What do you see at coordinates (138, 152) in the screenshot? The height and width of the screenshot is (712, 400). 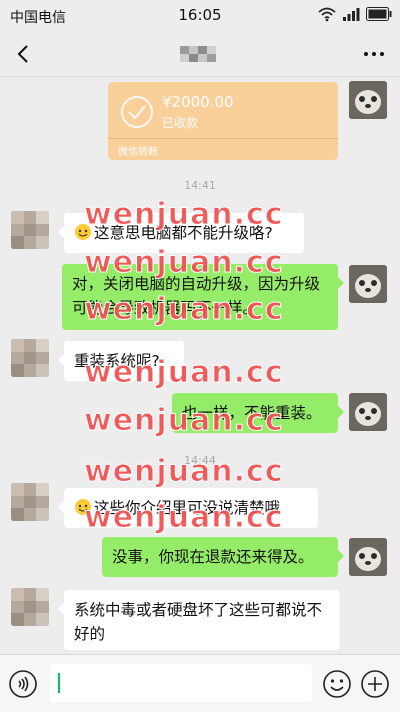 I see `transfer-footer: 微信转账` at bounding box center [138, 152].